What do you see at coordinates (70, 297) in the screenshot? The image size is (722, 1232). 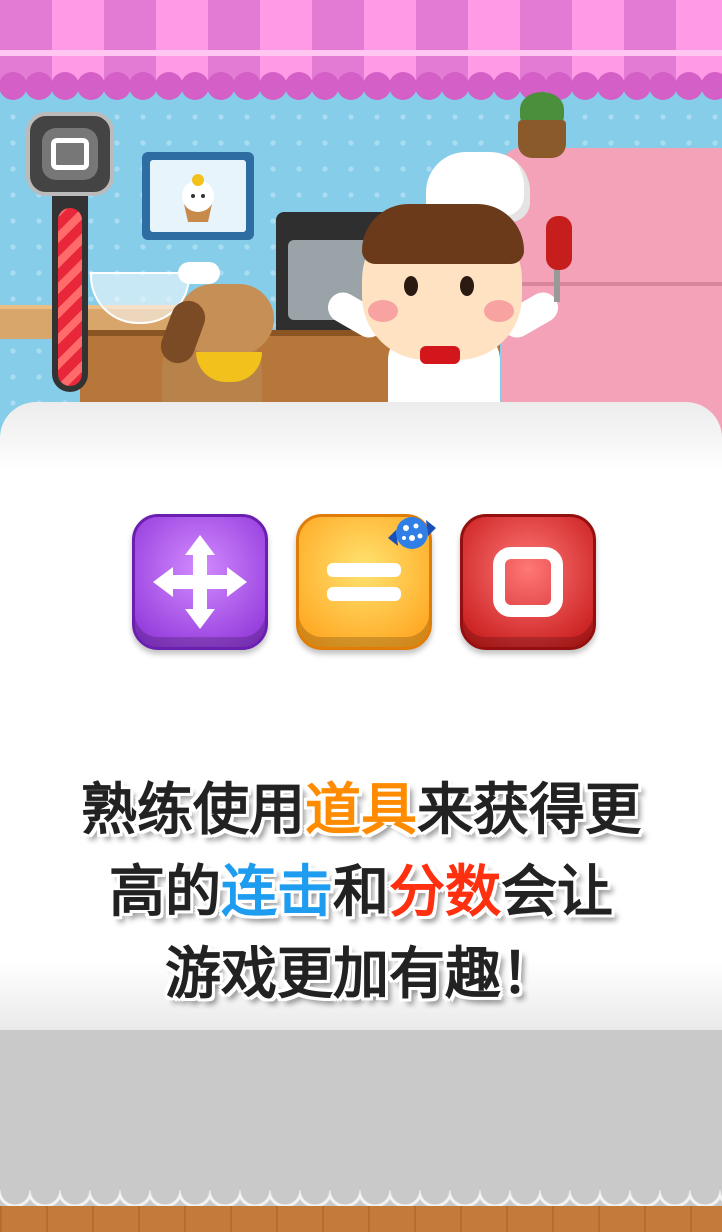 I see `combo-gauge-fill` at bounding box center [70, 297].